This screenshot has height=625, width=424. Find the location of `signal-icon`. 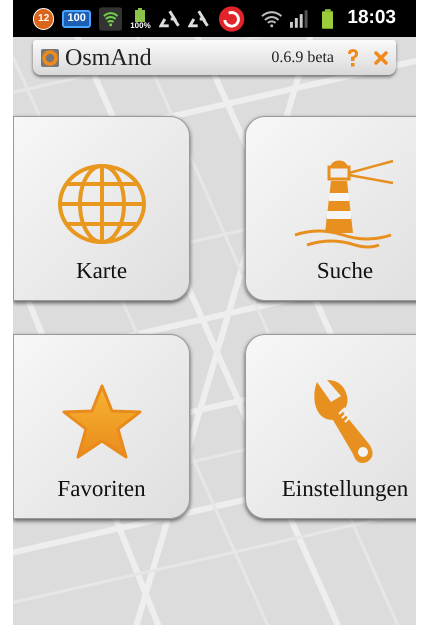

signal-icon is located at coordinates (300, 19).